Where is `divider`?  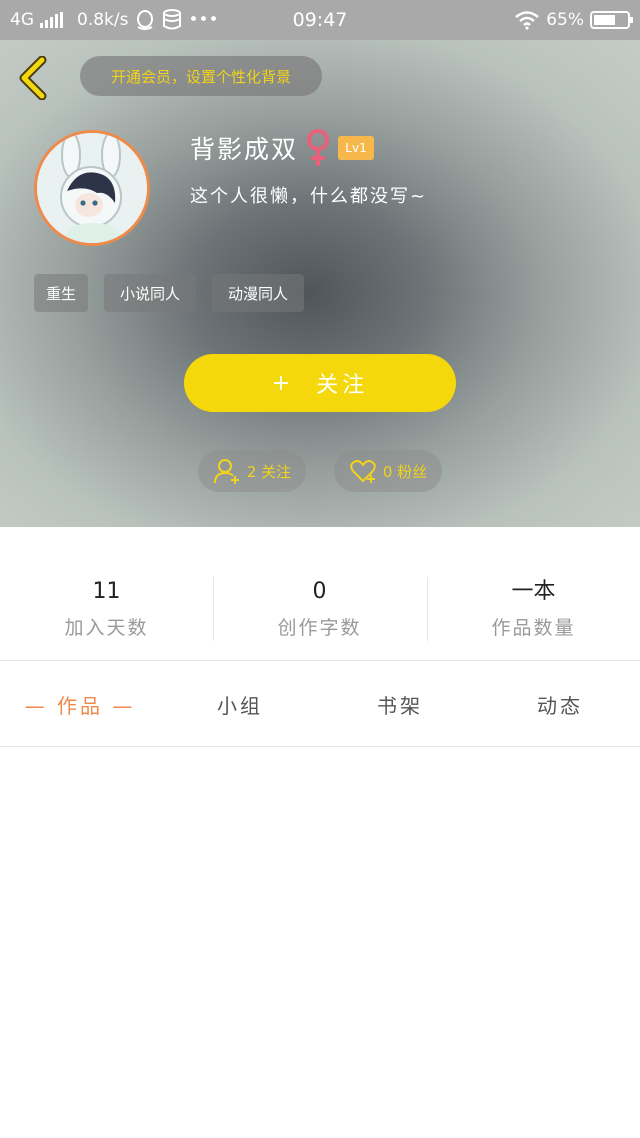 divider is located at coordinates (320, 660).